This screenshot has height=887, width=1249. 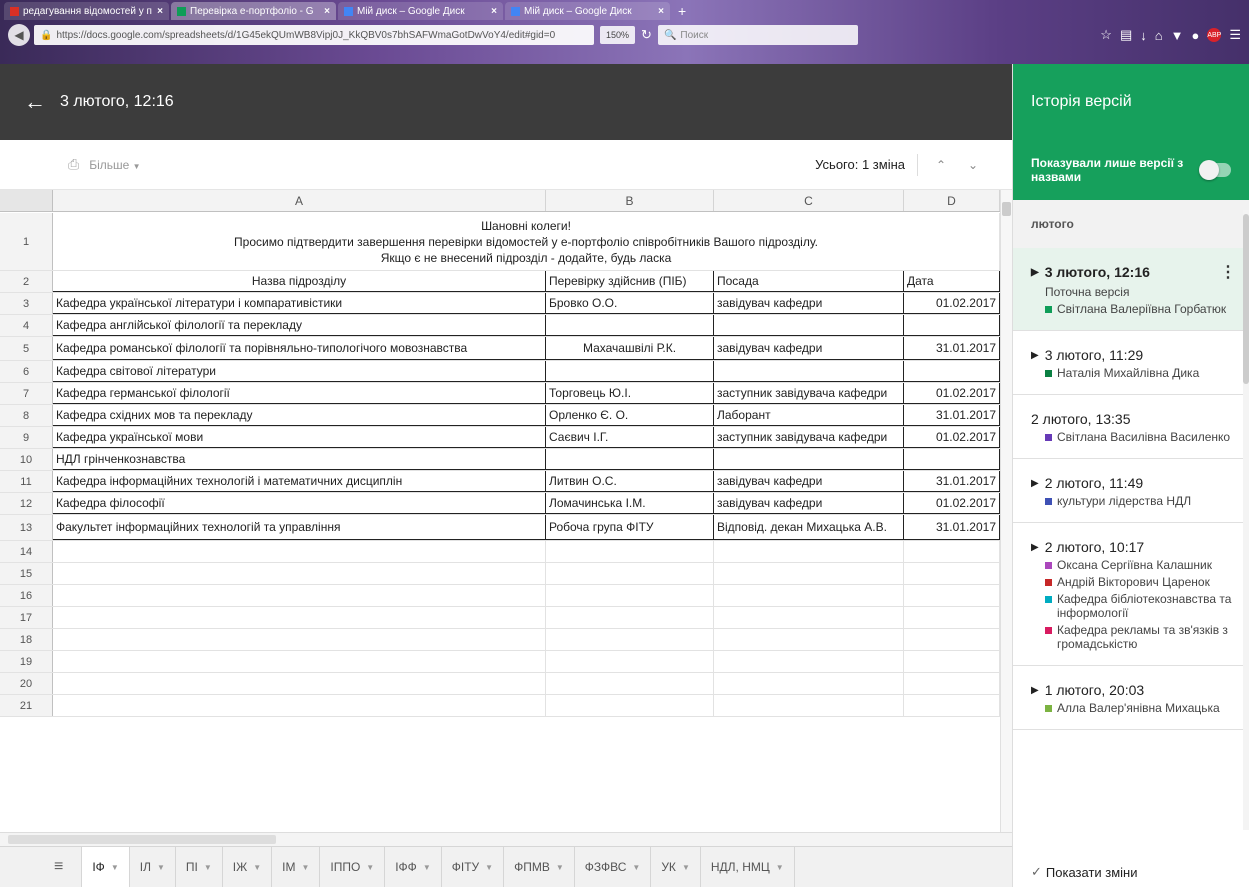 I want to click on sheet-tab: ІФ ▼, so click(x=105, y=867).